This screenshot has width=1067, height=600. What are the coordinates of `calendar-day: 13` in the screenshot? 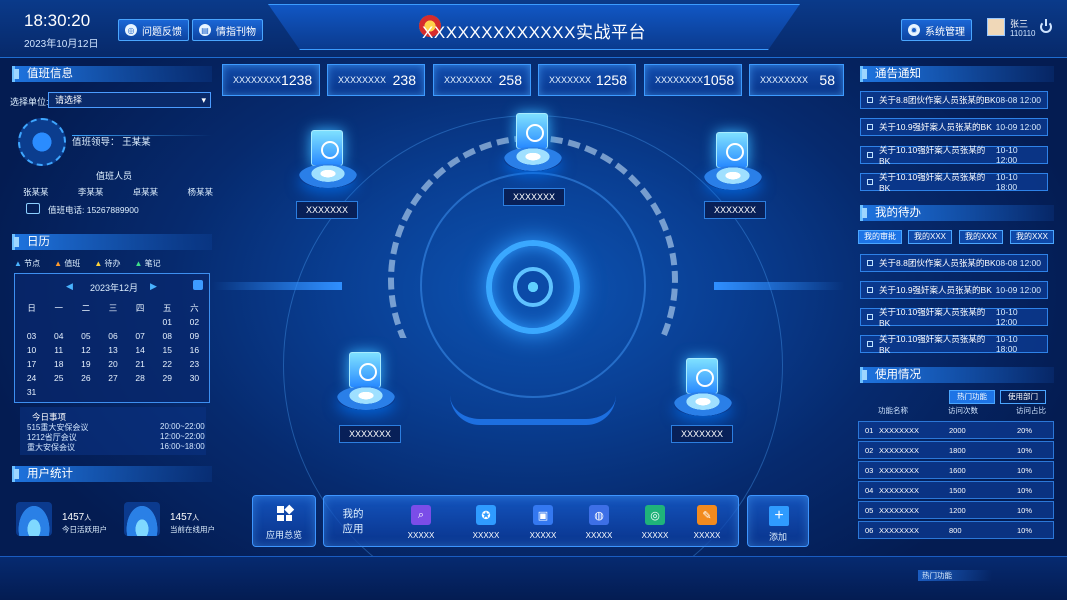 It's located at (112, 350).